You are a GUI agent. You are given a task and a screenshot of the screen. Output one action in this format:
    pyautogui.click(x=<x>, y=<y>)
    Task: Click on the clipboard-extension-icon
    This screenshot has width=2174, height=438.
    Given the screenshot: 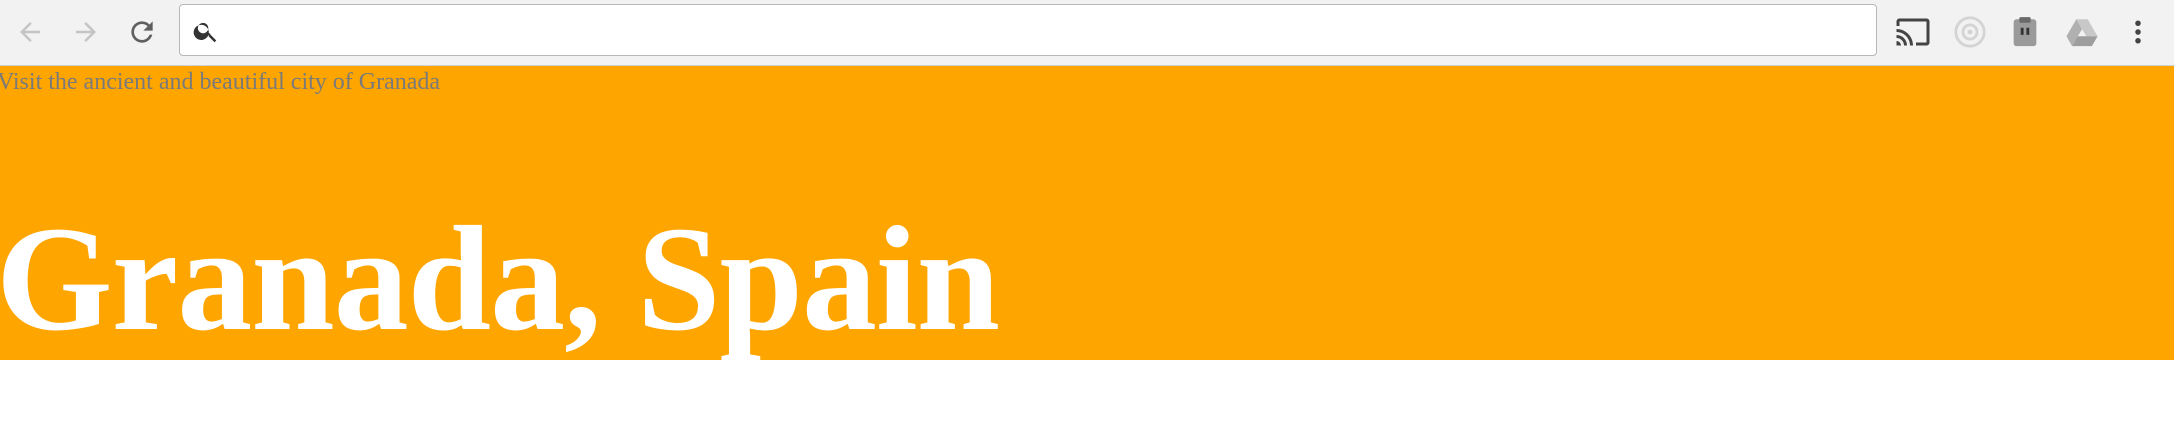 What is the action you would take?
    pyautogui.click(x=2025, y=32)
    